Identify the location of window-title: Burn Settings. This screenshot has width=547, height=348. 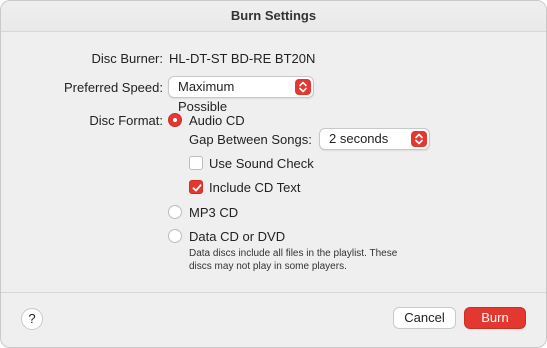
(273, 15).